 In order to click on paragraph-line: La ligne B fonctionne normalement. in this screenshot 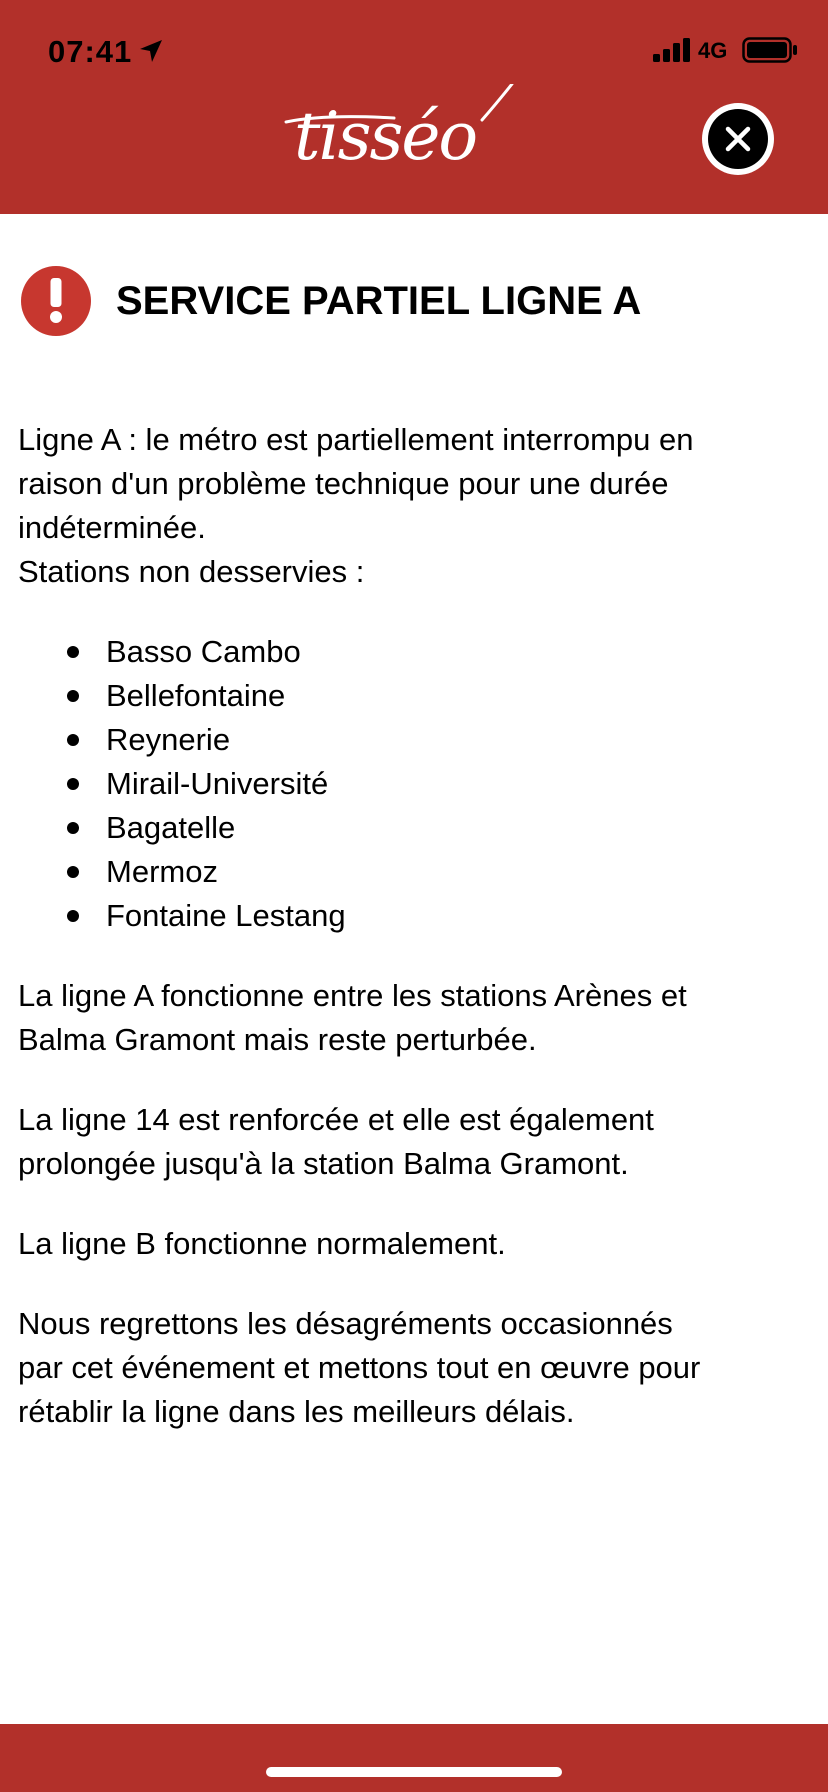, I will do `click(262, 1243)`.